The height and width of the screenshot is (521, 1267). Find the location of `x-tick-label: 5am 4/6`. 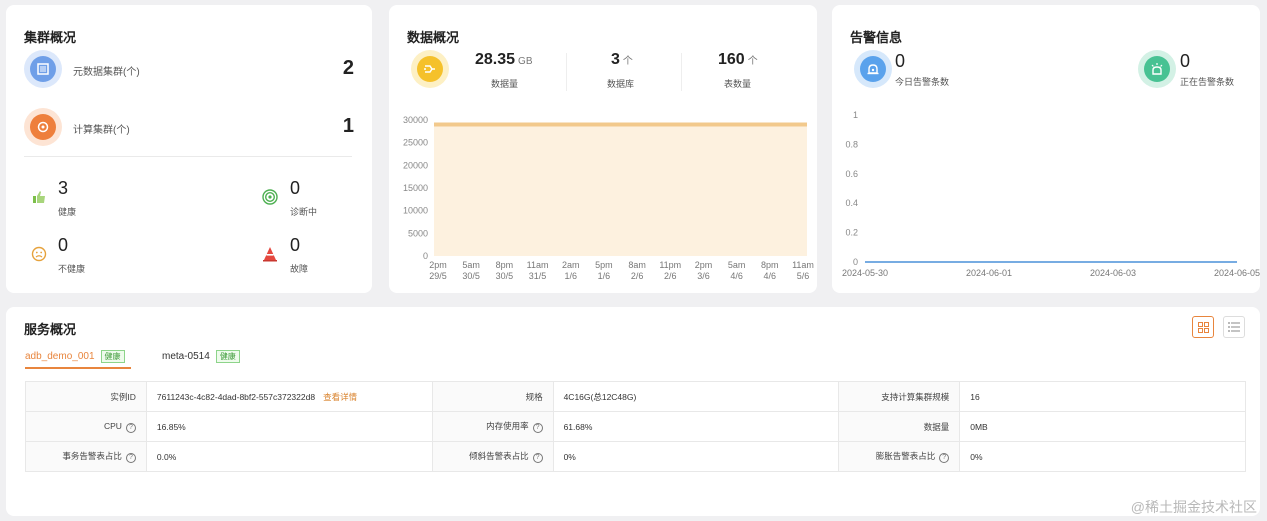

x-tick-label: 5am 4/6 is located at coordinates (737, 270).